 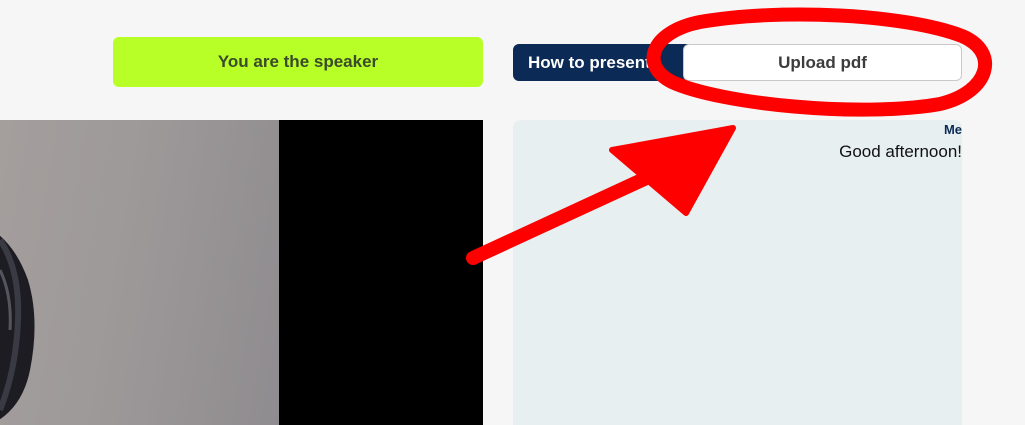 What do you see at coordinates (381, 272) in the screenshot?
I see `video-blank-area` at bounding box center [381, 272].